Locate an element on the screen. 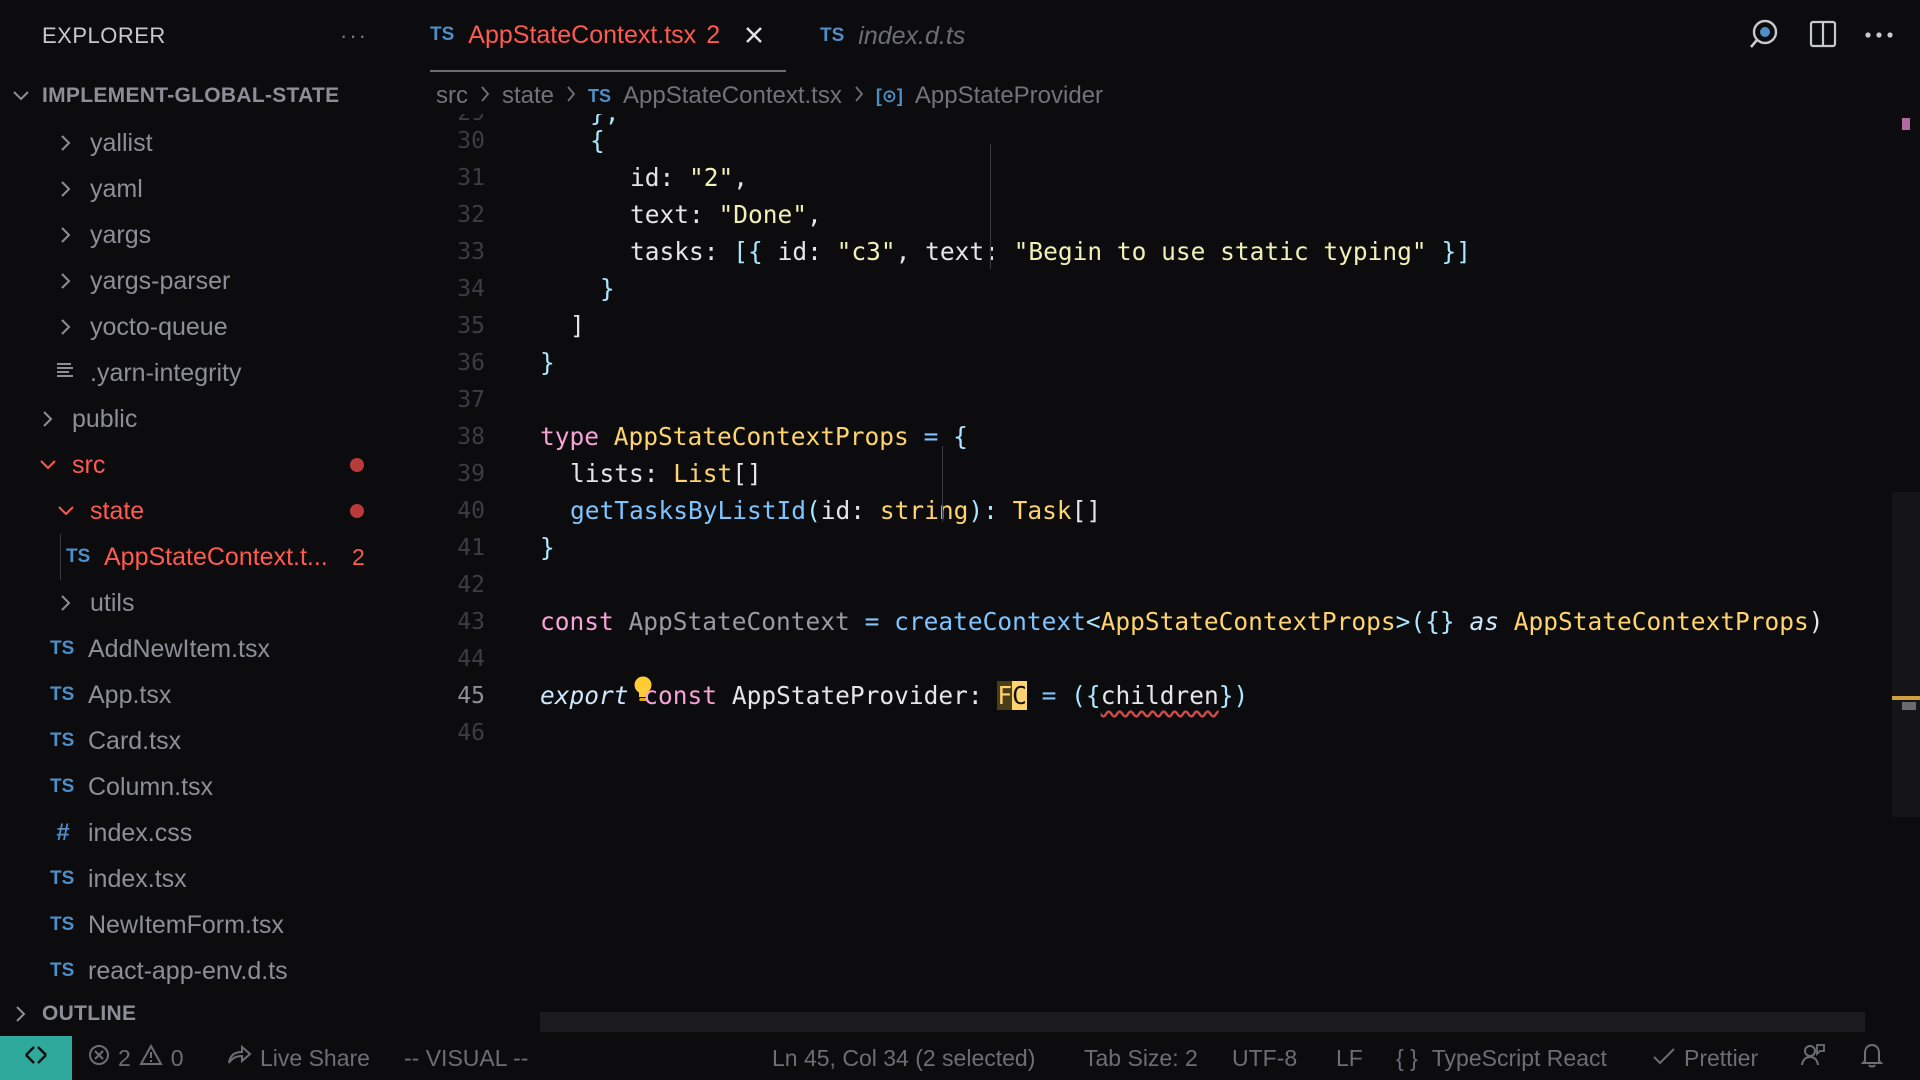  cursor-position: Ln 45, Col 34 (2 selected) is located at coordinates (903, 1058).